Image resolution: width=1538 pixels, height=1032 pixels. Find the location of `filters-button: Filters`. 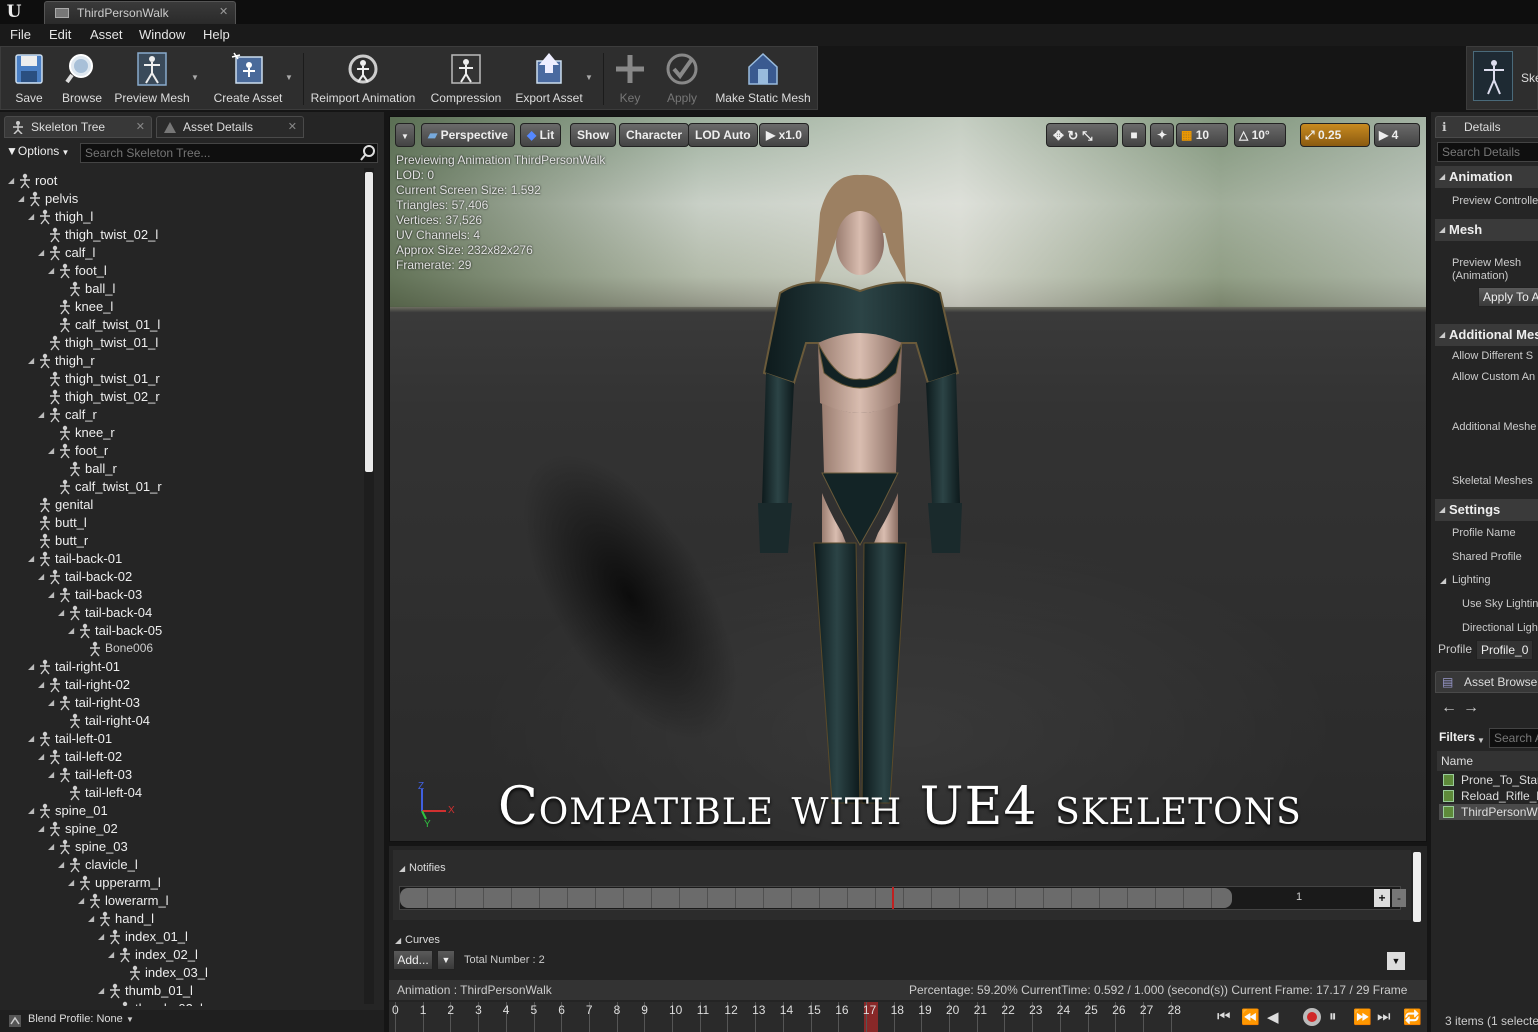

filters-button: Filters is located at coordinates (1457, 737).